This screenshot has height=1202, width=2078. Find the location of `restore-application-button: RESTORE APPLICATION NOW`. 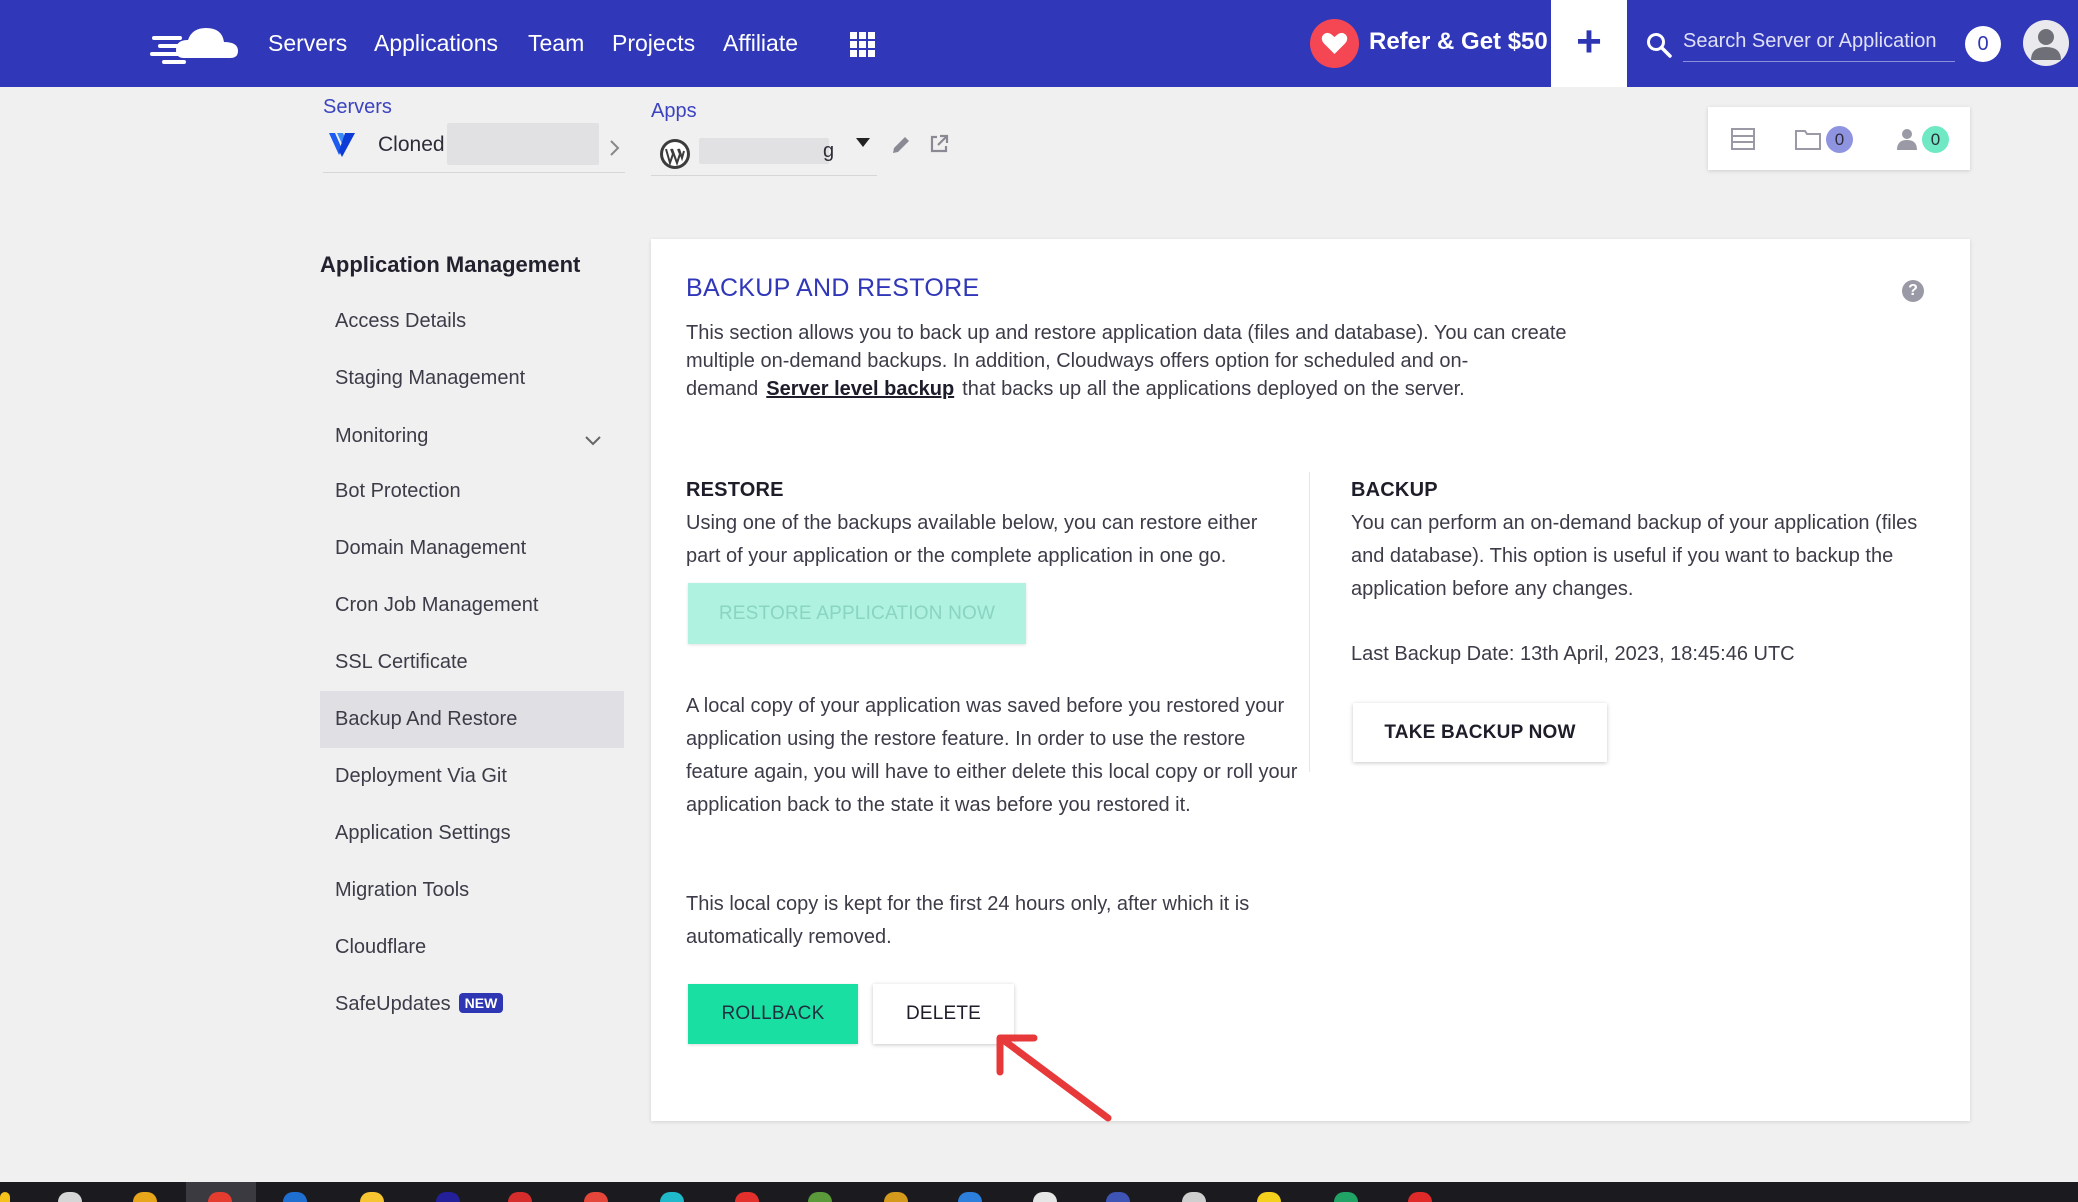

restore-application-button: RESTORE APPLICATION NOW is located at coordinates (857, 613).